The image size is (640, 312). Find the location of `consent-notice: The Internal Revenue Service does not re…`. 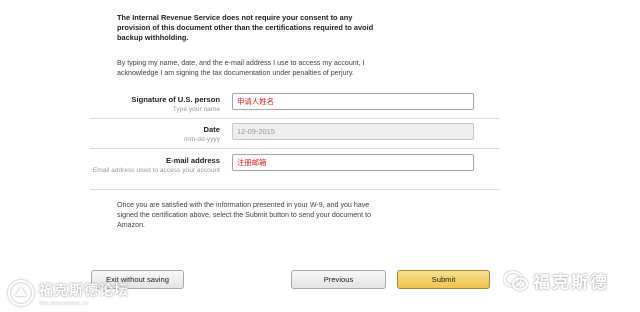

consent-notice: The Internal Revenue Service does not re… is located at coordinates (245, 27).